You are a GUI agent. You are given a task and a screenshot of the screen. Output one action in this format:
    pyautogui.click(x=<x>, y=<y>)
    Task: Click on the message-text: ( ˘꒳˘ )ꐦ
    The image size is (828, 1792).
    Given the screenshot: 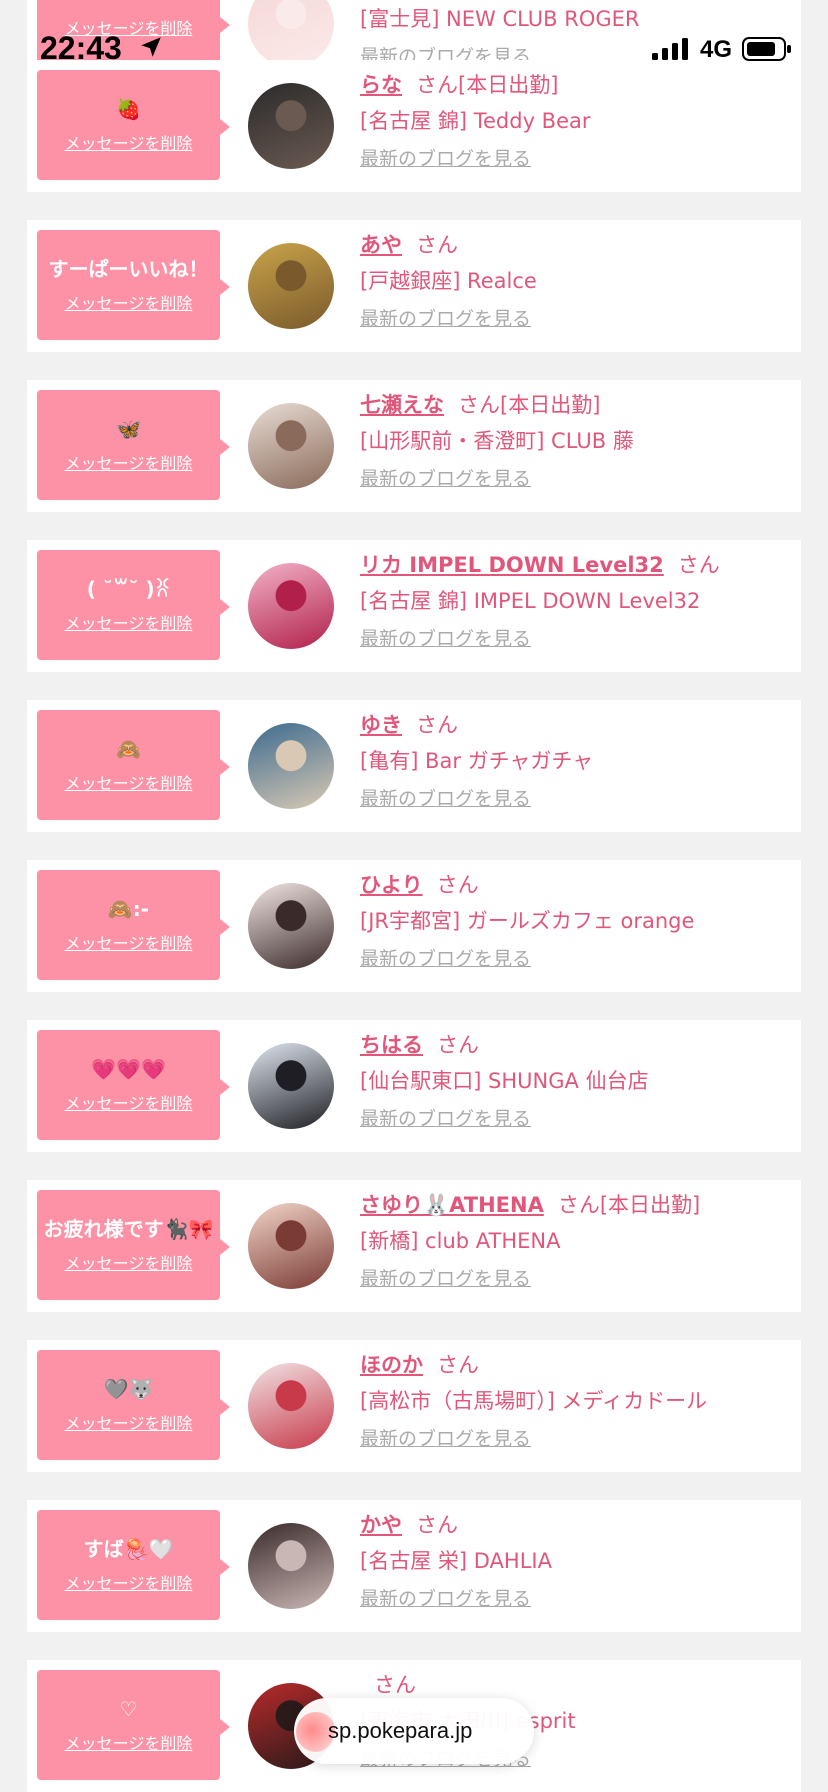 What is the action you would take?
    pyautogui.click(x=128, y=589)
    